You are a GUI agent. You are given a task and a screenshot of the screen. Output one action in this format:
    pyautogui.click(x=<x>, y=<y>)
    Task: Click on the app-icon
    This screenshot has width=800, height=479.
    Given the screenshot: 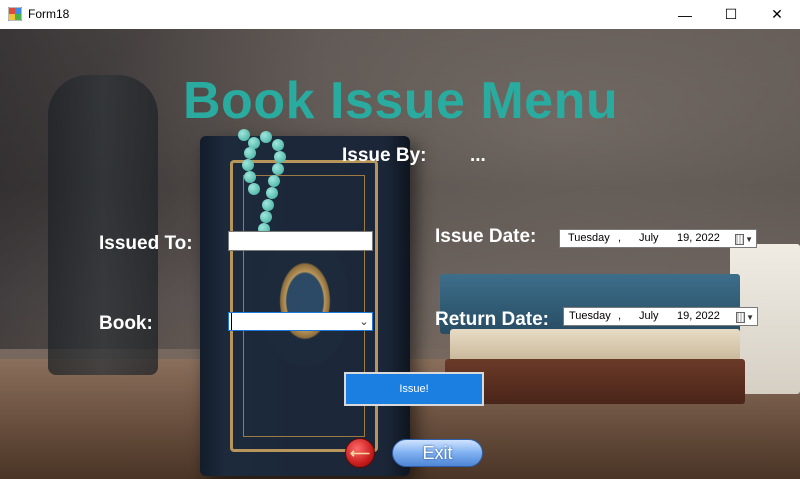 What is the action you would take?
    pyautogui.click(x=15, y=14)
    